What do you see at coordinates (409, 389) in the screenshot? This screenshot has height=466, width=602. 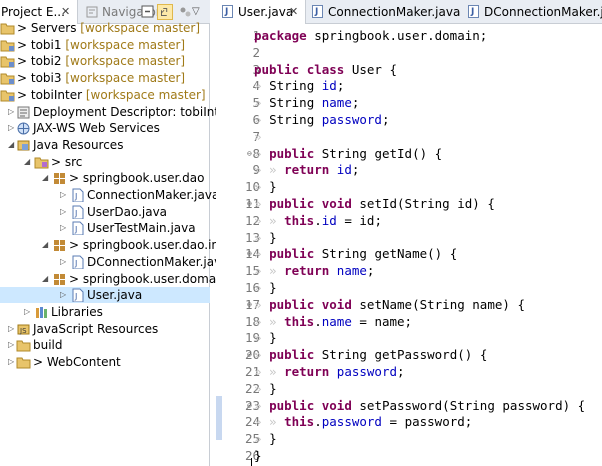 I see `code-line: 22» }` at bounding box center [409, 389].